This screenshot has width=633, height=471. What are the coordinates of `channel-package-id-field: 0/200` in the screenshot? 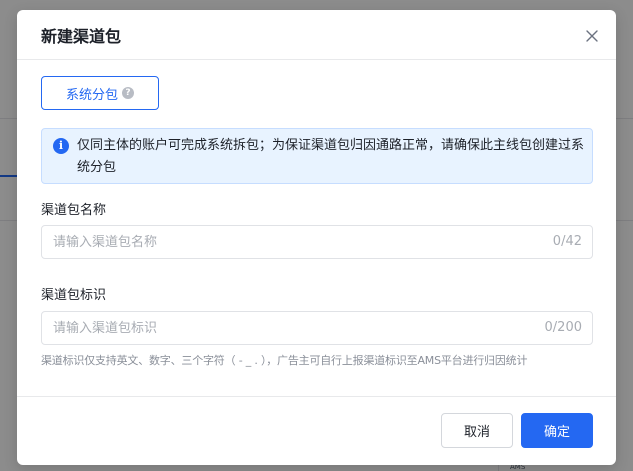 It's located at (317, 328).